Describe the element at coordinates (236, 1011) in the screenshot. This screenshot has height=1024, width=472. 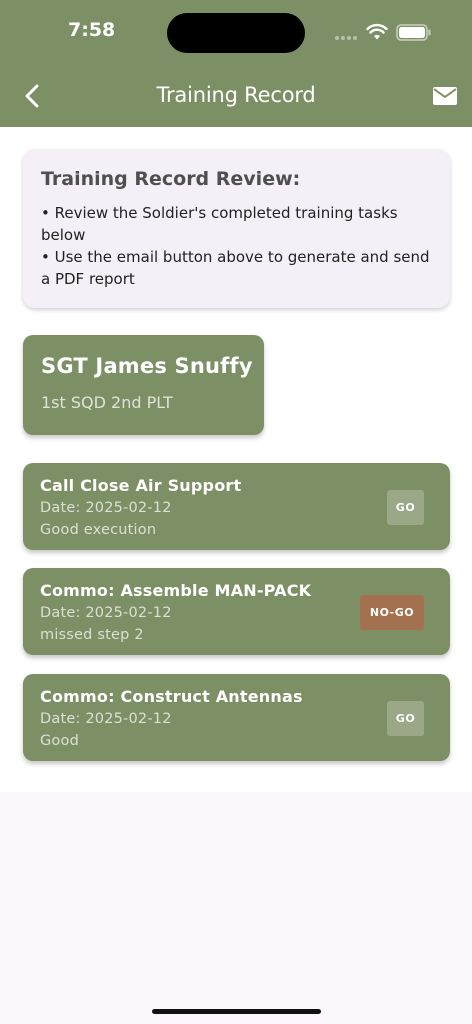
I see `home-indicator` at that location.